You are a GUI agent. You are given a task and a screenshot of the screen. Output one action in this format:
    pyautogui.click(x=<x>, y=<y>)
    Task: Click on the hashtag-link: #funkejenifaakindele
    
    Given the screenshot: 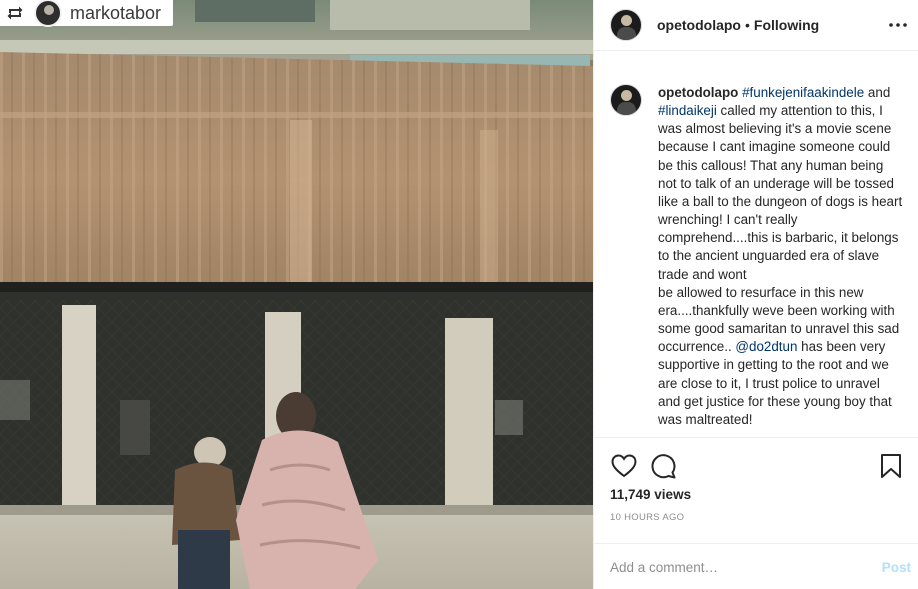 What is the action you would take?
    pyautogui.click(x=803, y=92)
    